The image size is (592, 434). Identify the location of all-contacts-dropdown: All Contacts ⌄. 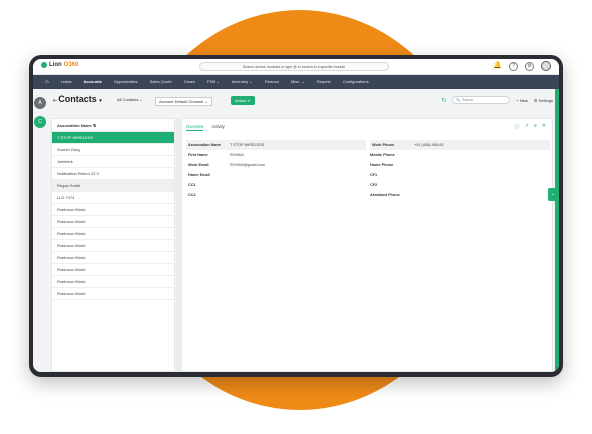
(130, 99).